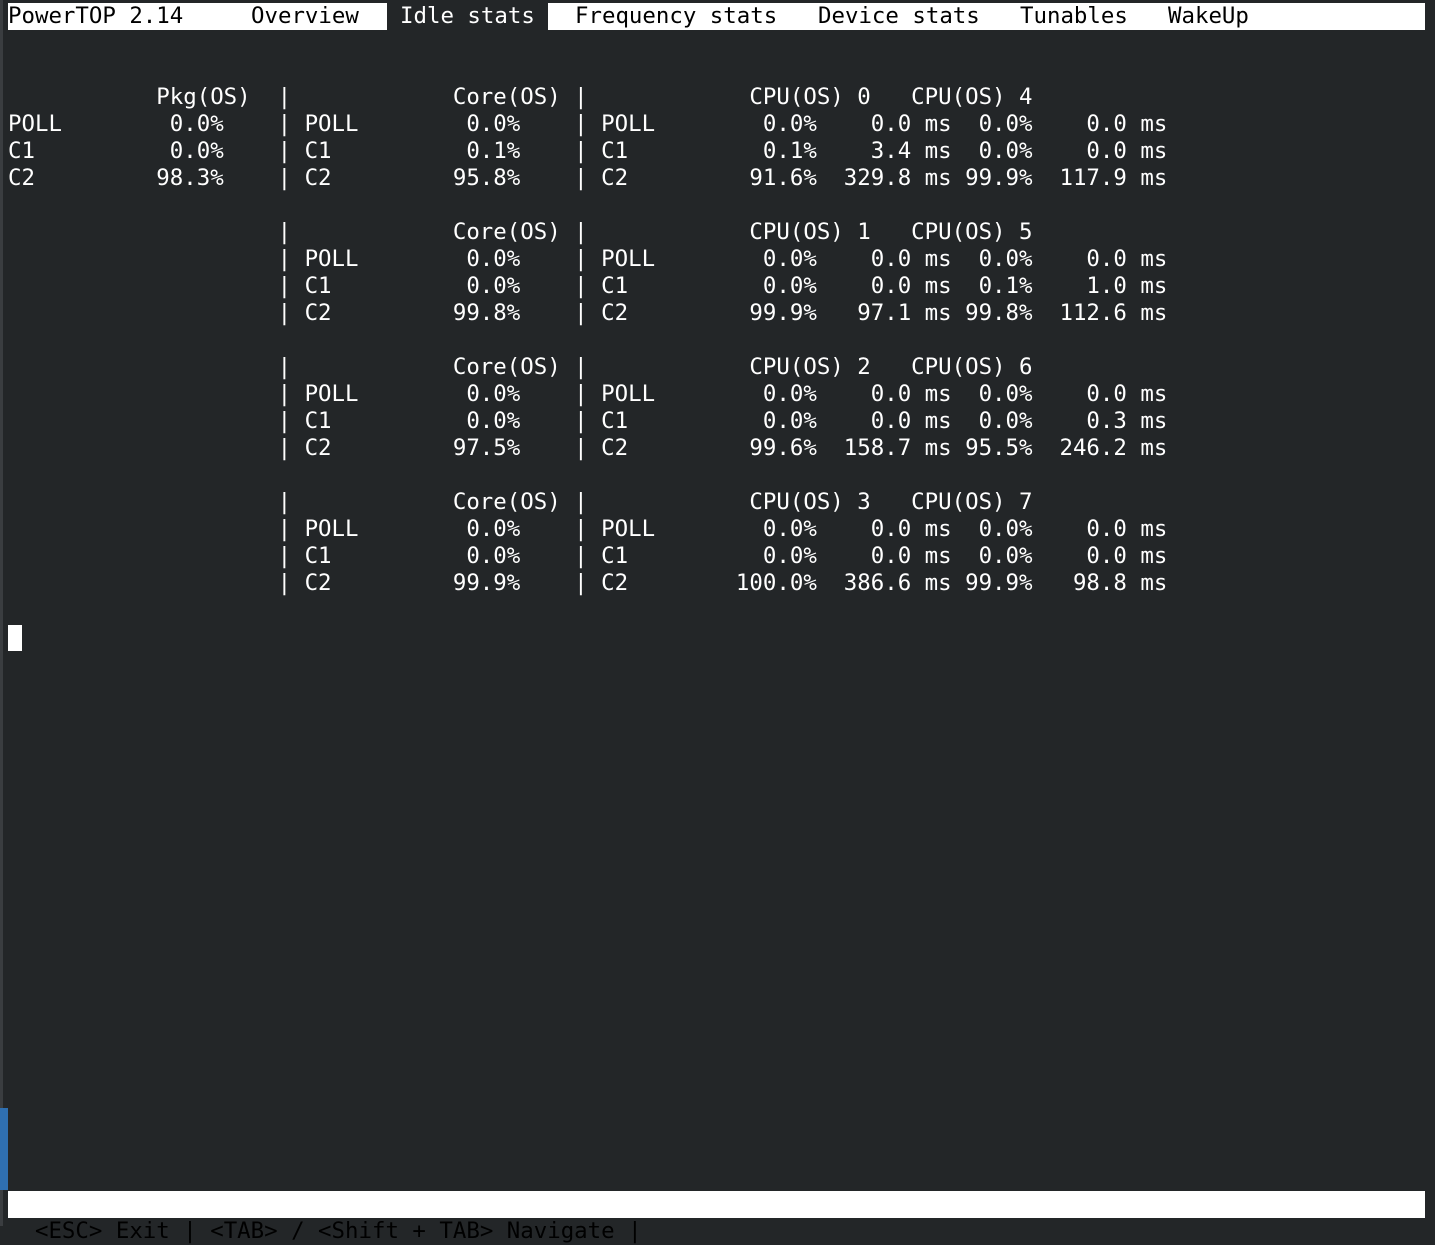  I want to click on app-title: PowerTOP 2.14, so click(96, 16).